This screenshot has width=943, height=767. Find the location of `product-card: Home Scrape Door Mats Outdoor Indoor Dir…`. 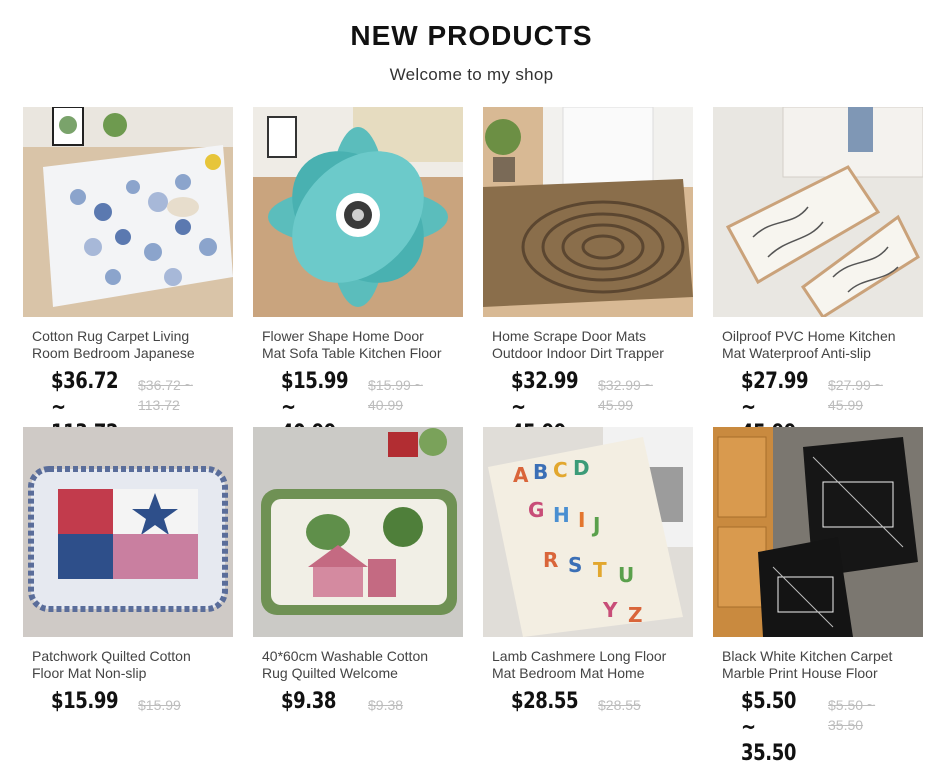

product-card: Home Scrape Door Mats Outdoor Indoor Dir… is located at coordinates (588, 276).